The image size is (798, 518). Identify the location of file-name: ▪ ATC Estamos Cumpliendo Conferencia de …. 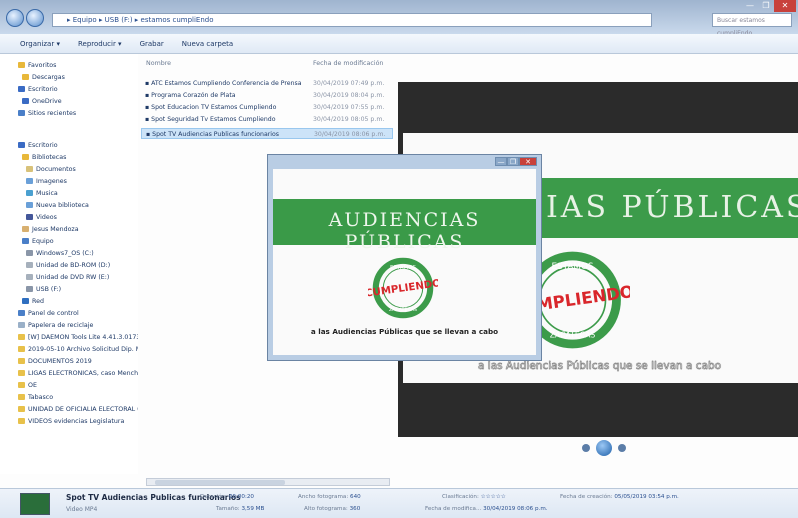
(223, 83).